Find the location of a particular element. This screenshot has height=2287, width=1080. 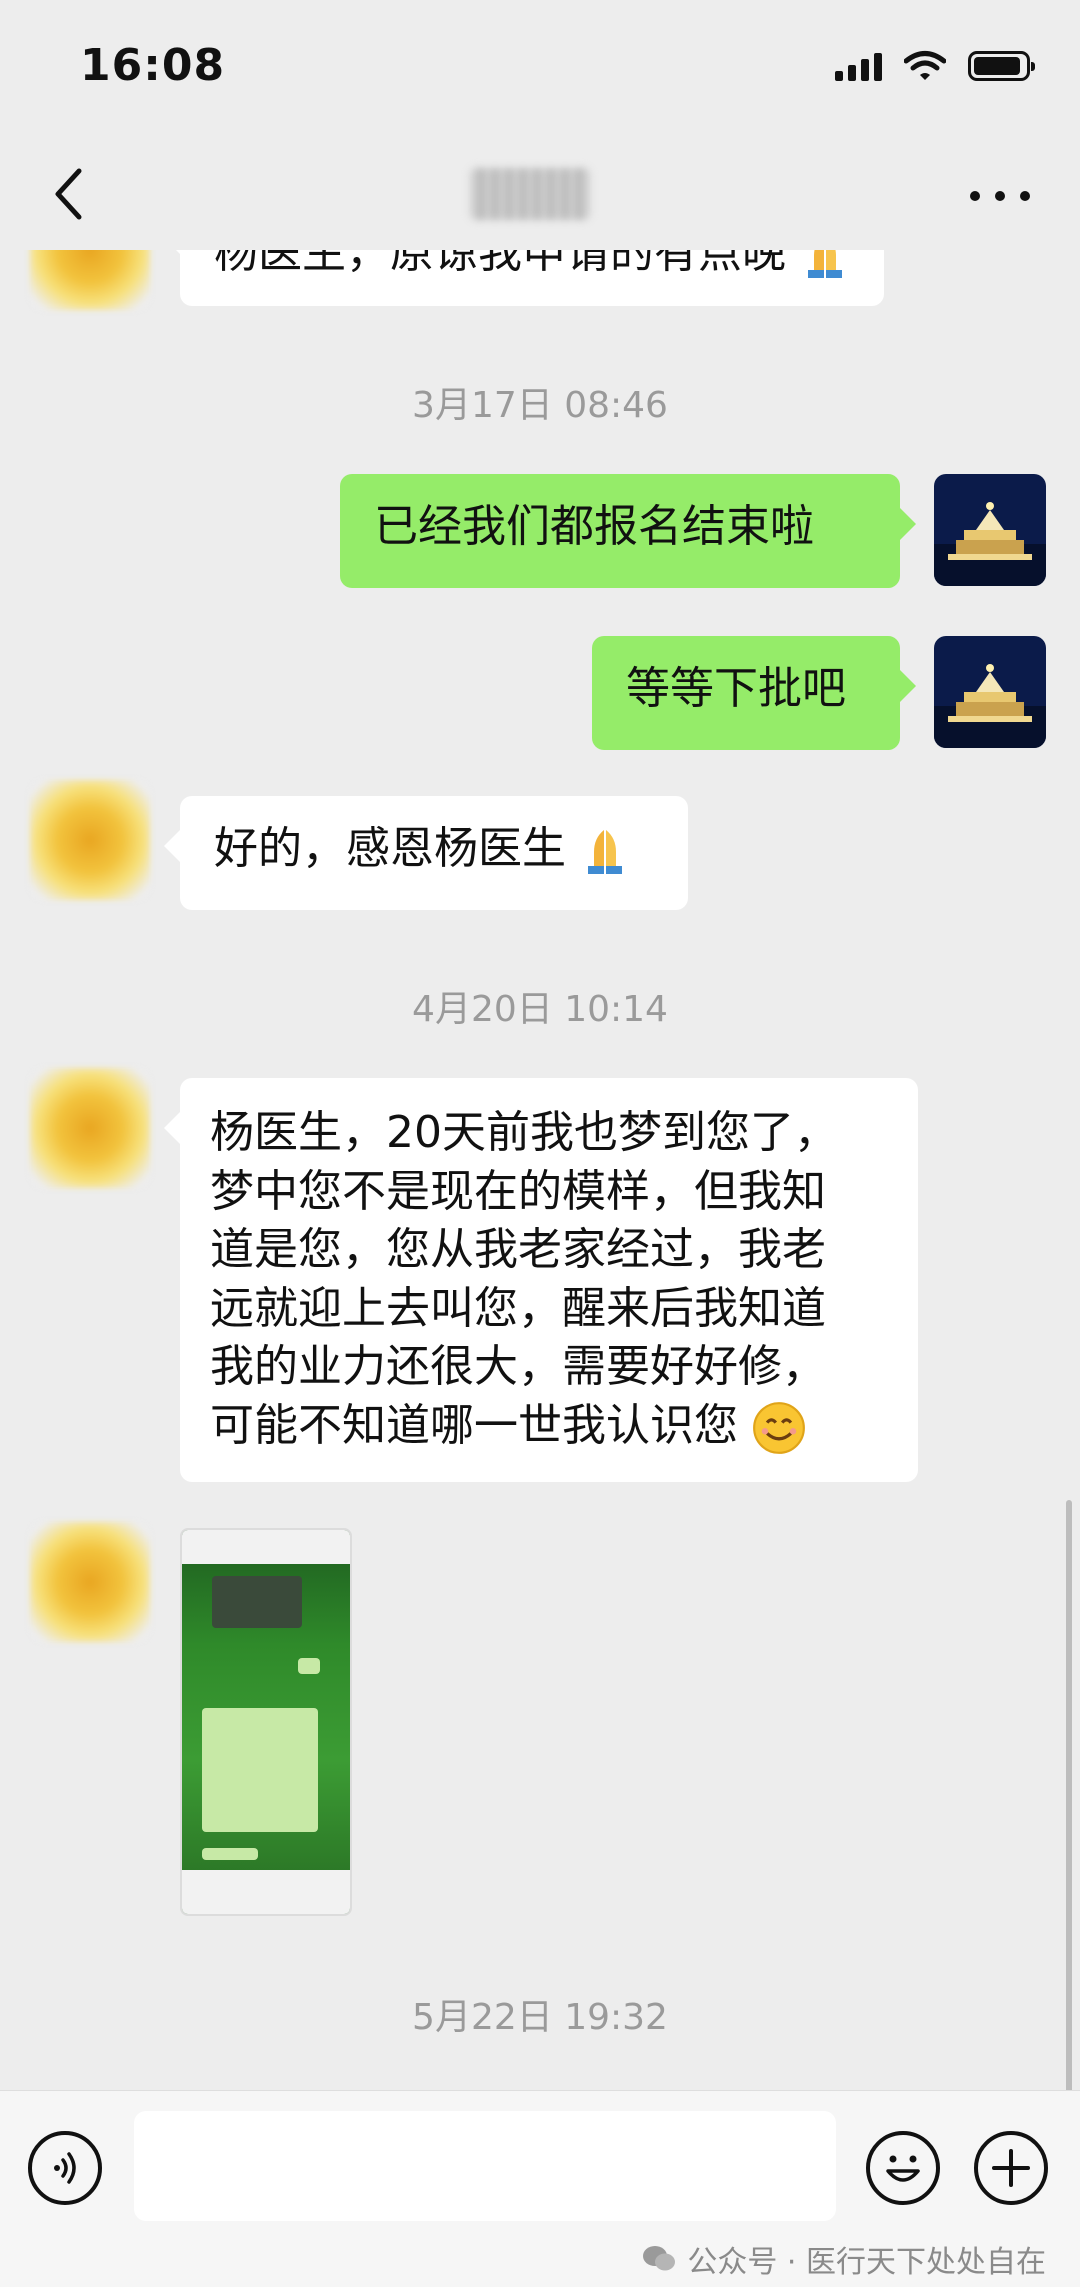

message-input-bar: 公众号 · 医行天下处处自在 is located at coordinates (540, 2188).